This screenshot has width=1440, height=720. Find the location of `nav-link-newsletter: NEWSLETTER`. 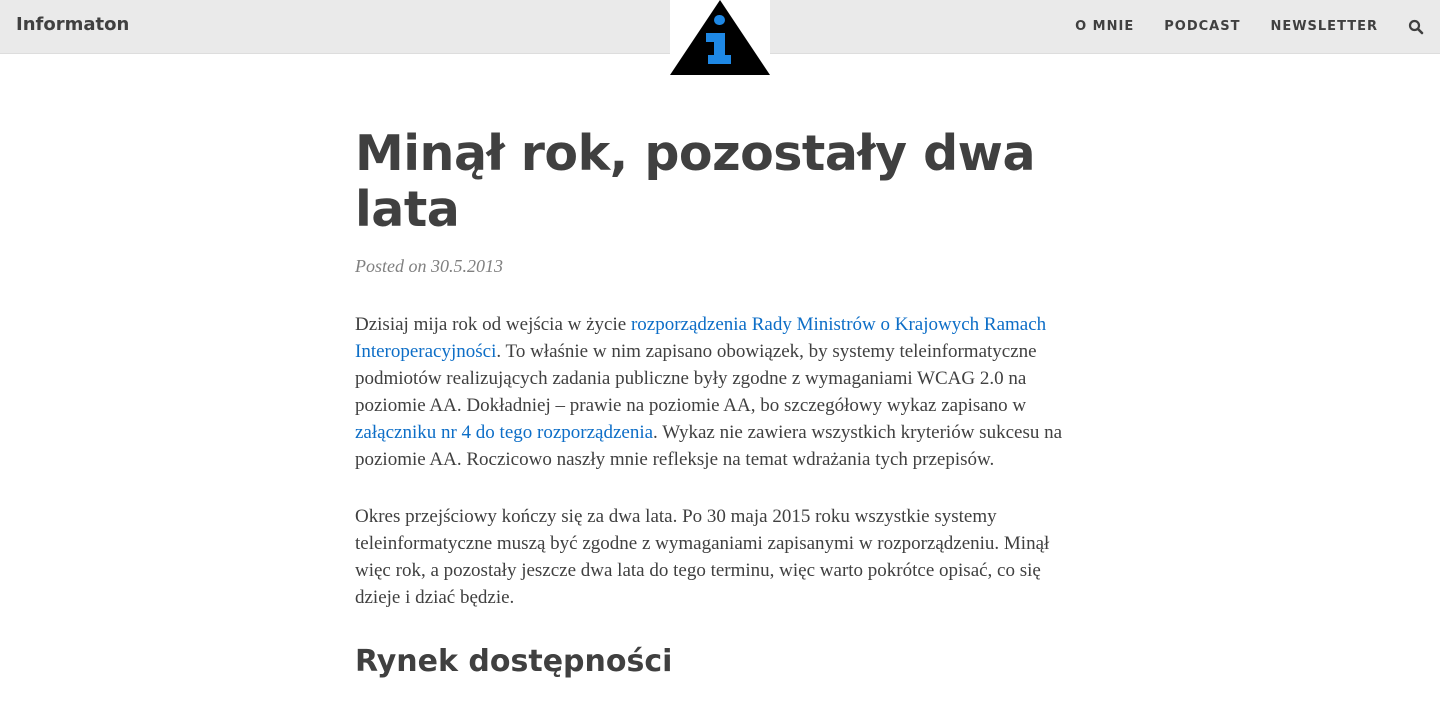

nav-link-newsletter: NEWSLETTER is located at coordinates (1324, 26).